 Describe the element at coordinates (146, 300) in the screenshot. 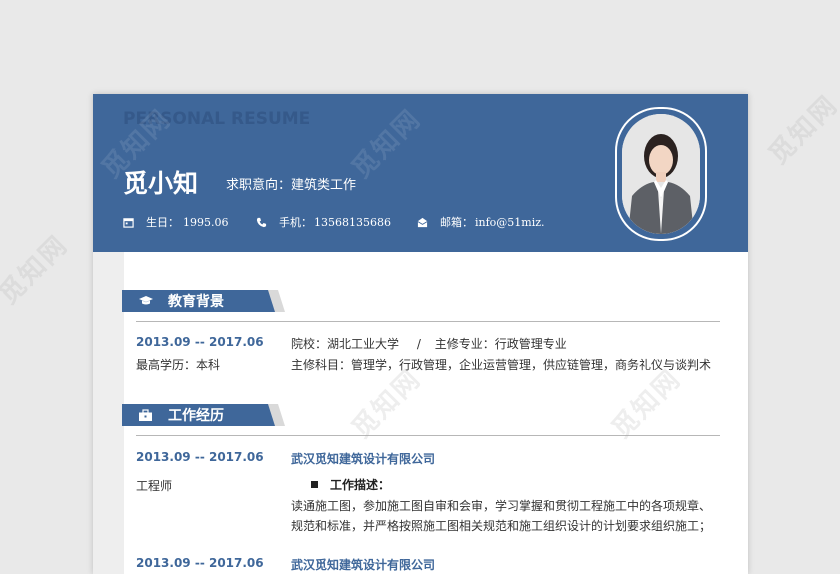

I see `graduation-cap-icon` at that location.